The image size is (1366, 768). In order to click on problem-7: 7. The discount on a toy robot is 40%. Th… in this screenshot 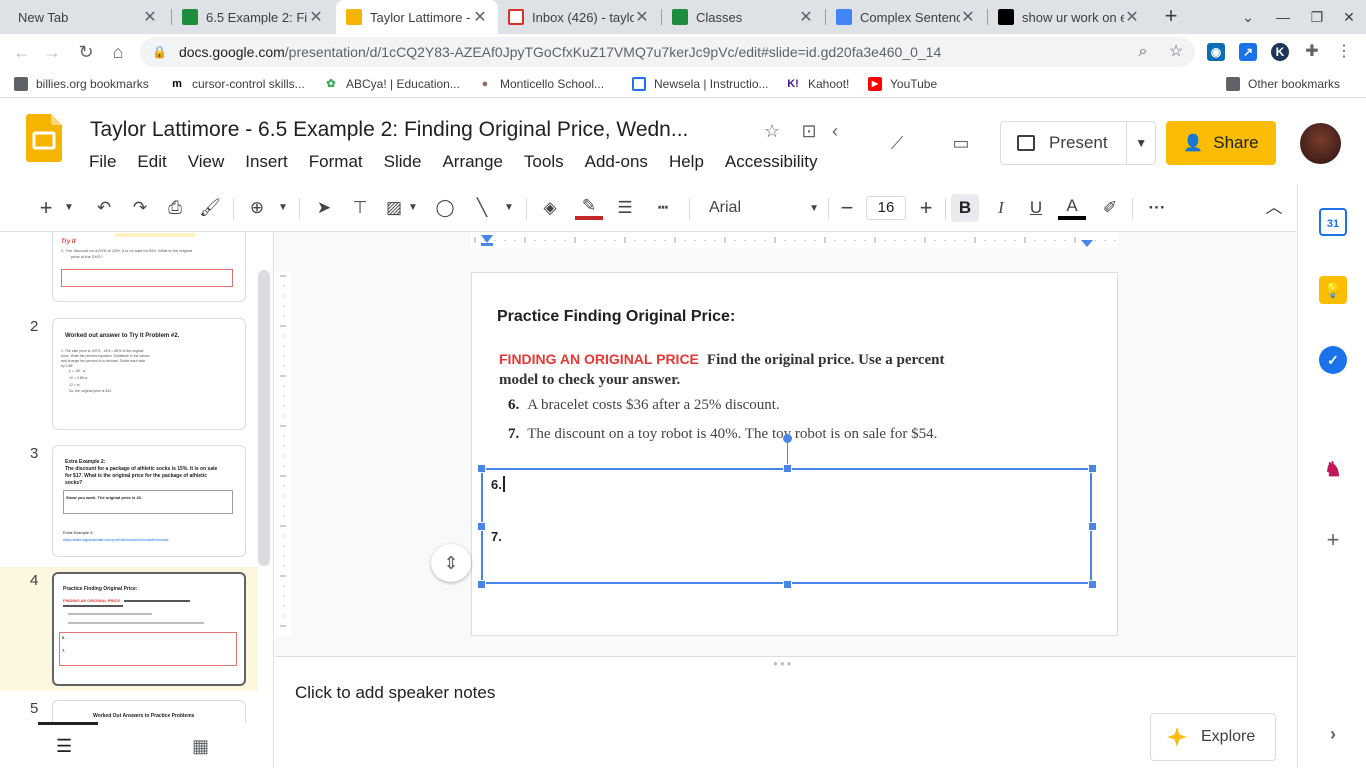, I will do `click(722, 434)`.